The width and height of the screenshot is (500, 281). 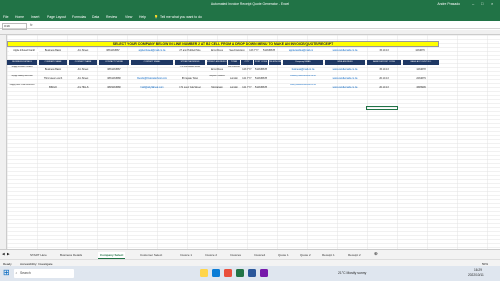 What do you see at coordinates (354, 255) in the screenshot?
I see `tab-receipt-2: Receipt 2` at bounding box center [354, 255].